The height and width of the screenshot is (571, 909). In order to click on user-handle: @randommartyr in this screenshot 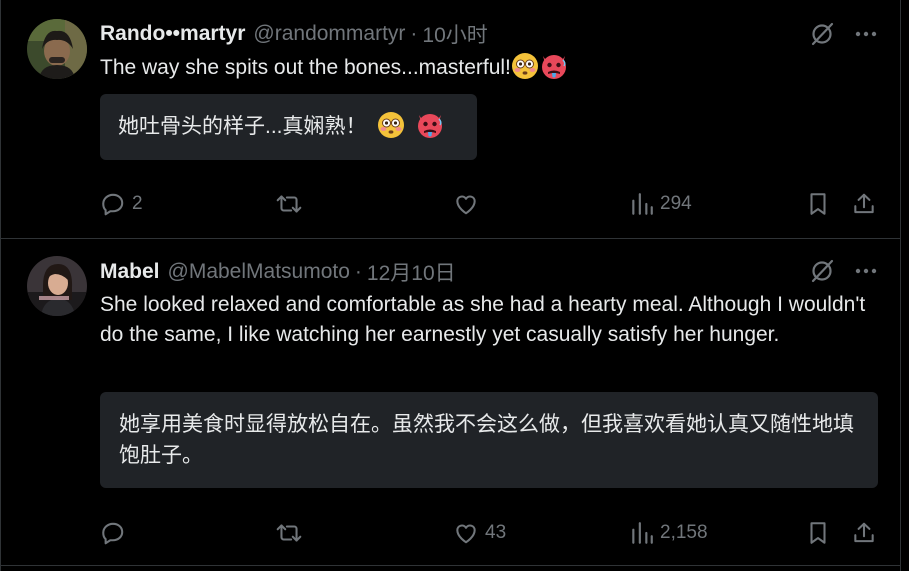, I will do `click(329, 34)`.